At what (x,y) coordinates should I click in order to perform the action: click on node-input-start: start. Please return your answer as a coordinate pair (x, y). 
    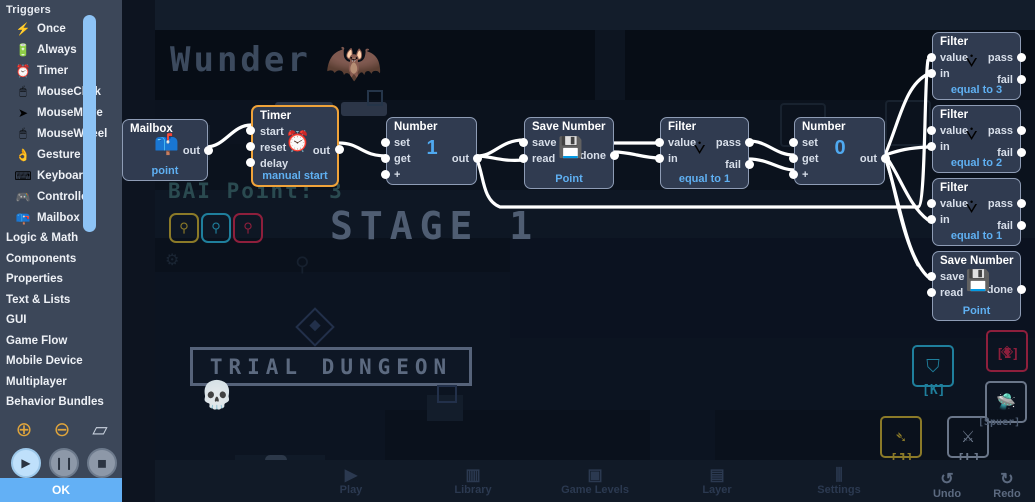
    Looking at the image, I should click on (272, 132).